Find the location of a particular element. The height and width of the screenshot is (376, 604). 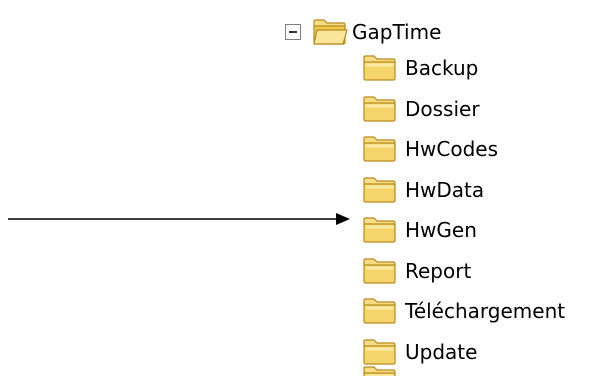

tree-node-hwcodes: HwCodes is located at coordinates (463, 149).